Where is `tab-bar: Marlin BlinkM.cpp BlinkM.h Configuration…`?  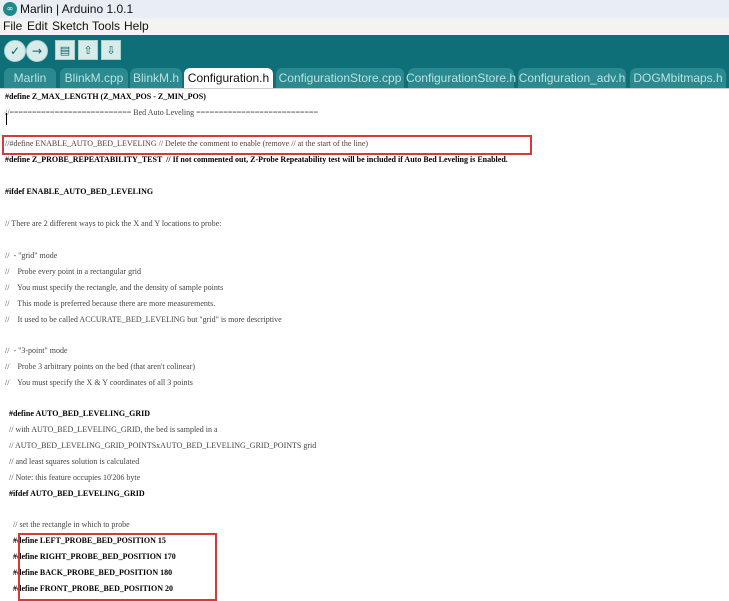
tab-bar: Marlin BlinkM.cpp BlinkM.h Configuration… is located at coordinates (364, 76).